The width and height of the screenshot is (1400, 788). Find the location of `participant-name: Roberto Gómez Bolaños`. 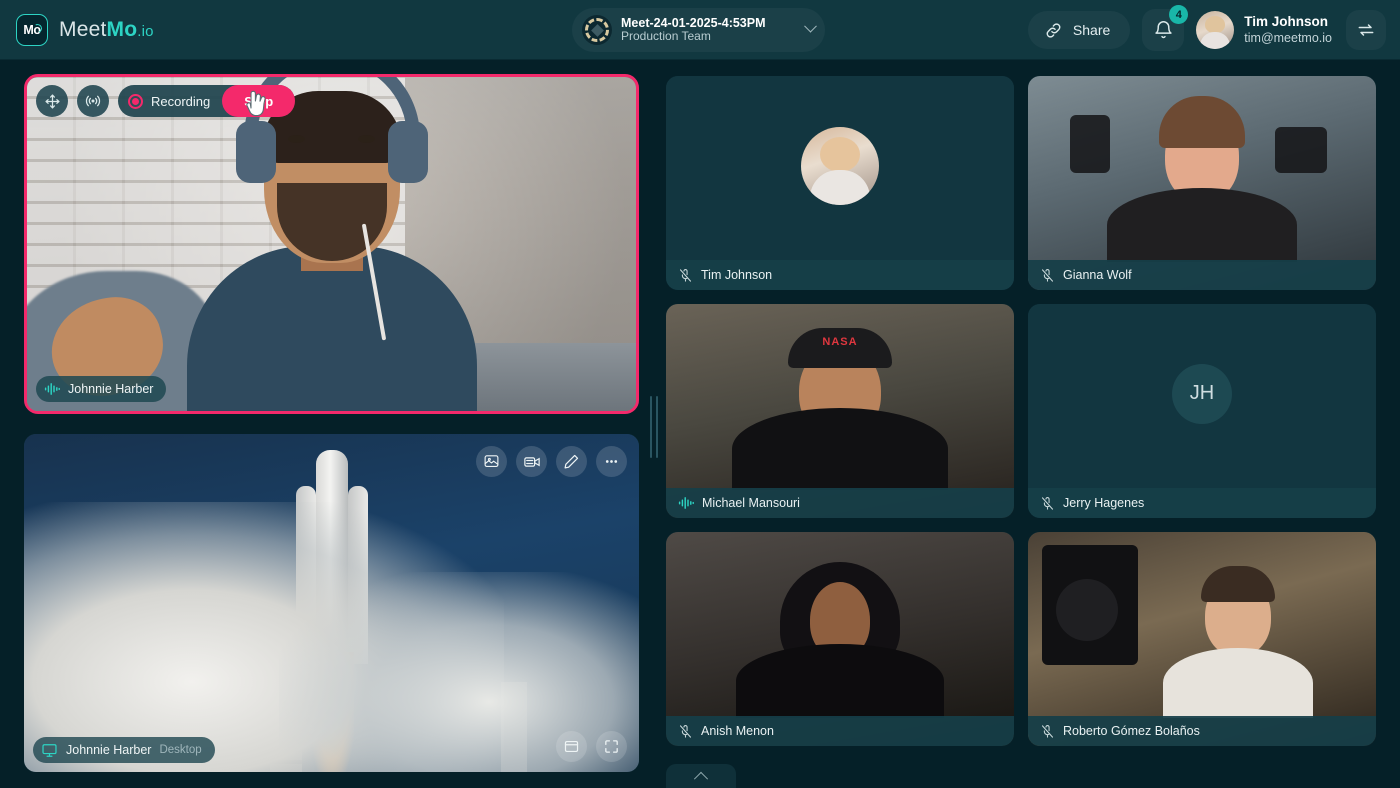

participant-name: Roberto Gómez Bolaños is located at coordinates (1131, 731).